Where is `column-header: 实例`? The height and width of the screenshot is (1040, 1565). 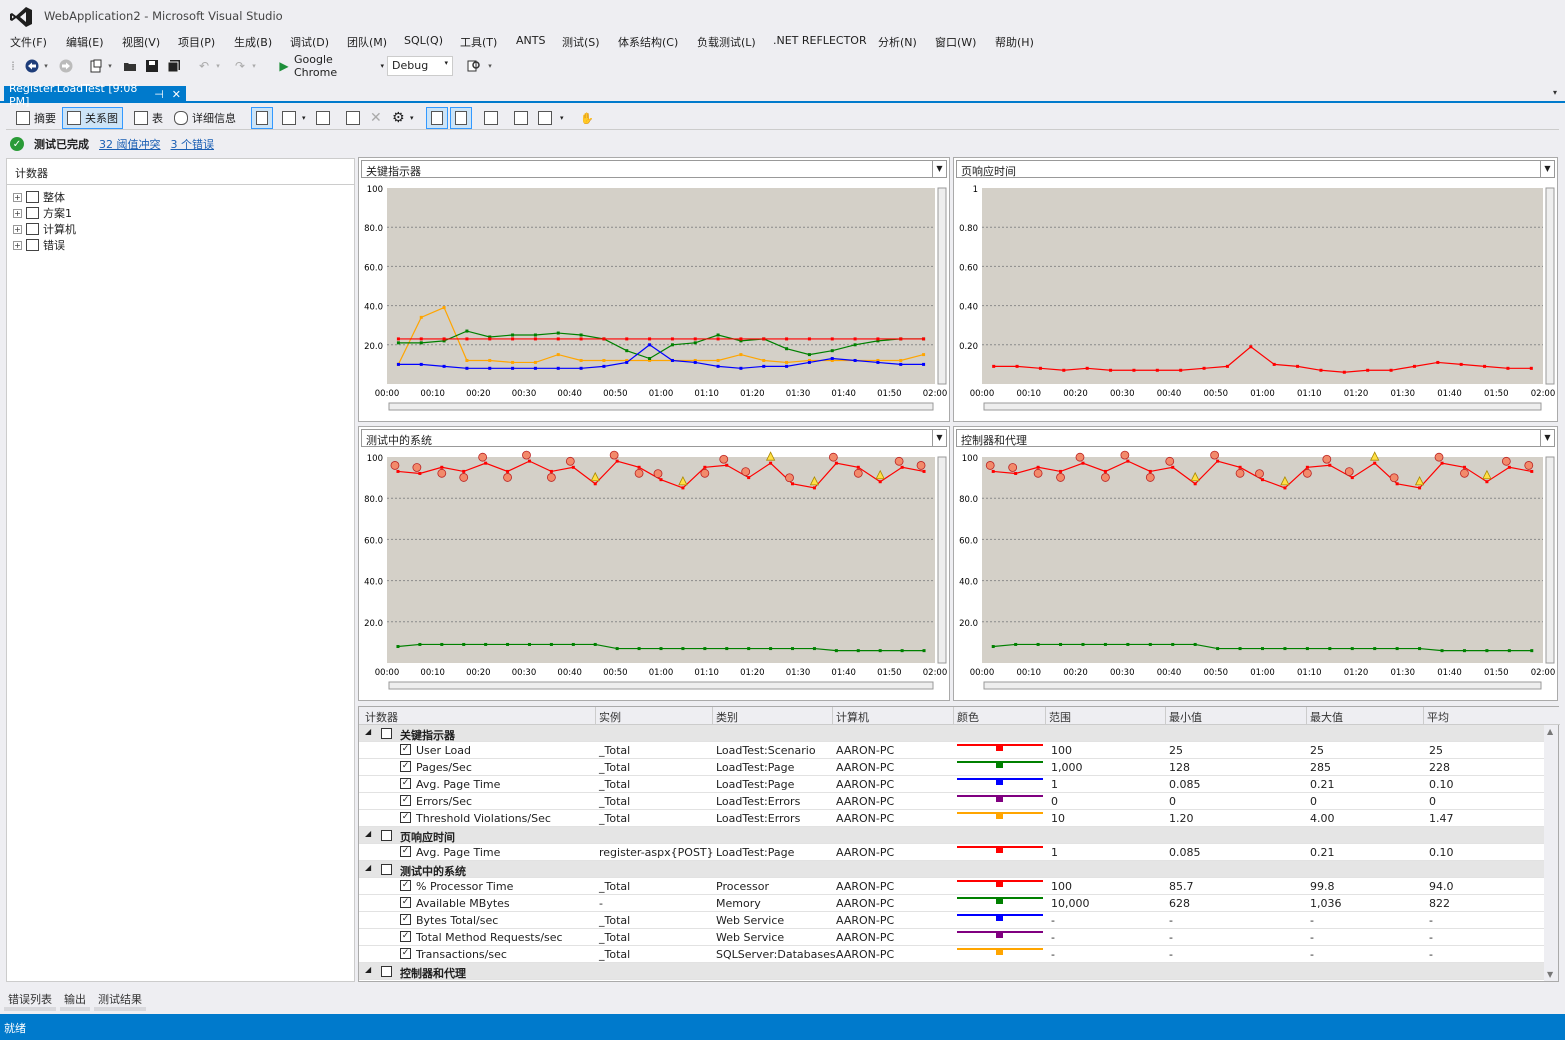
column-header: 实例 is located at coordinates (610, 717).